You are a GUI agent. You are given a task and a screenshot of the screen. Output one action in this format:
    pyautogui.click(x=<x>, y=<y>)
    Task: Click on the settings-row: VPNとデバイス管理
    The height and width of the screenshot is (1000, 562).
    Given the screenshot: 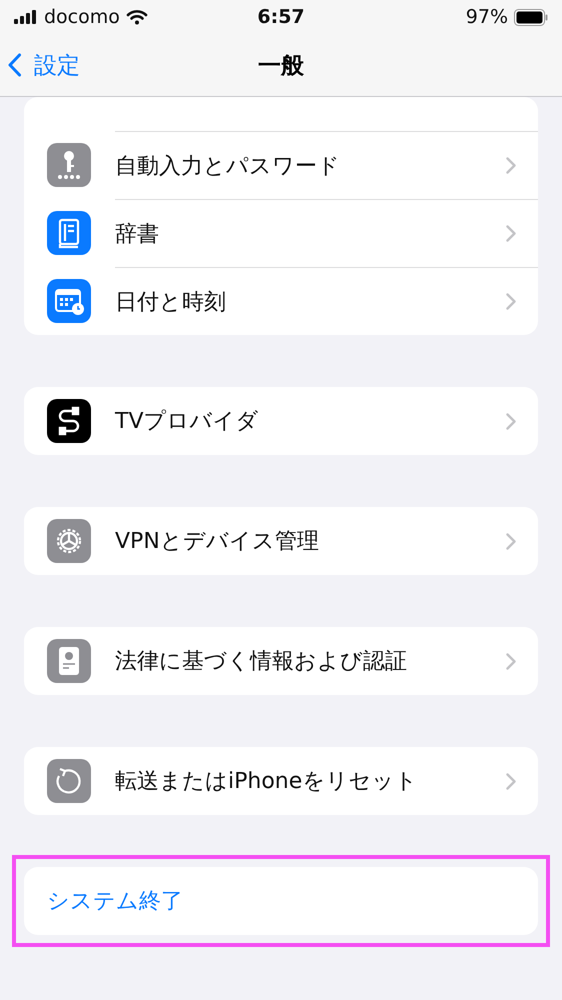 What is the action you would take?
    pyautogui.click(x=281, y=541)
    